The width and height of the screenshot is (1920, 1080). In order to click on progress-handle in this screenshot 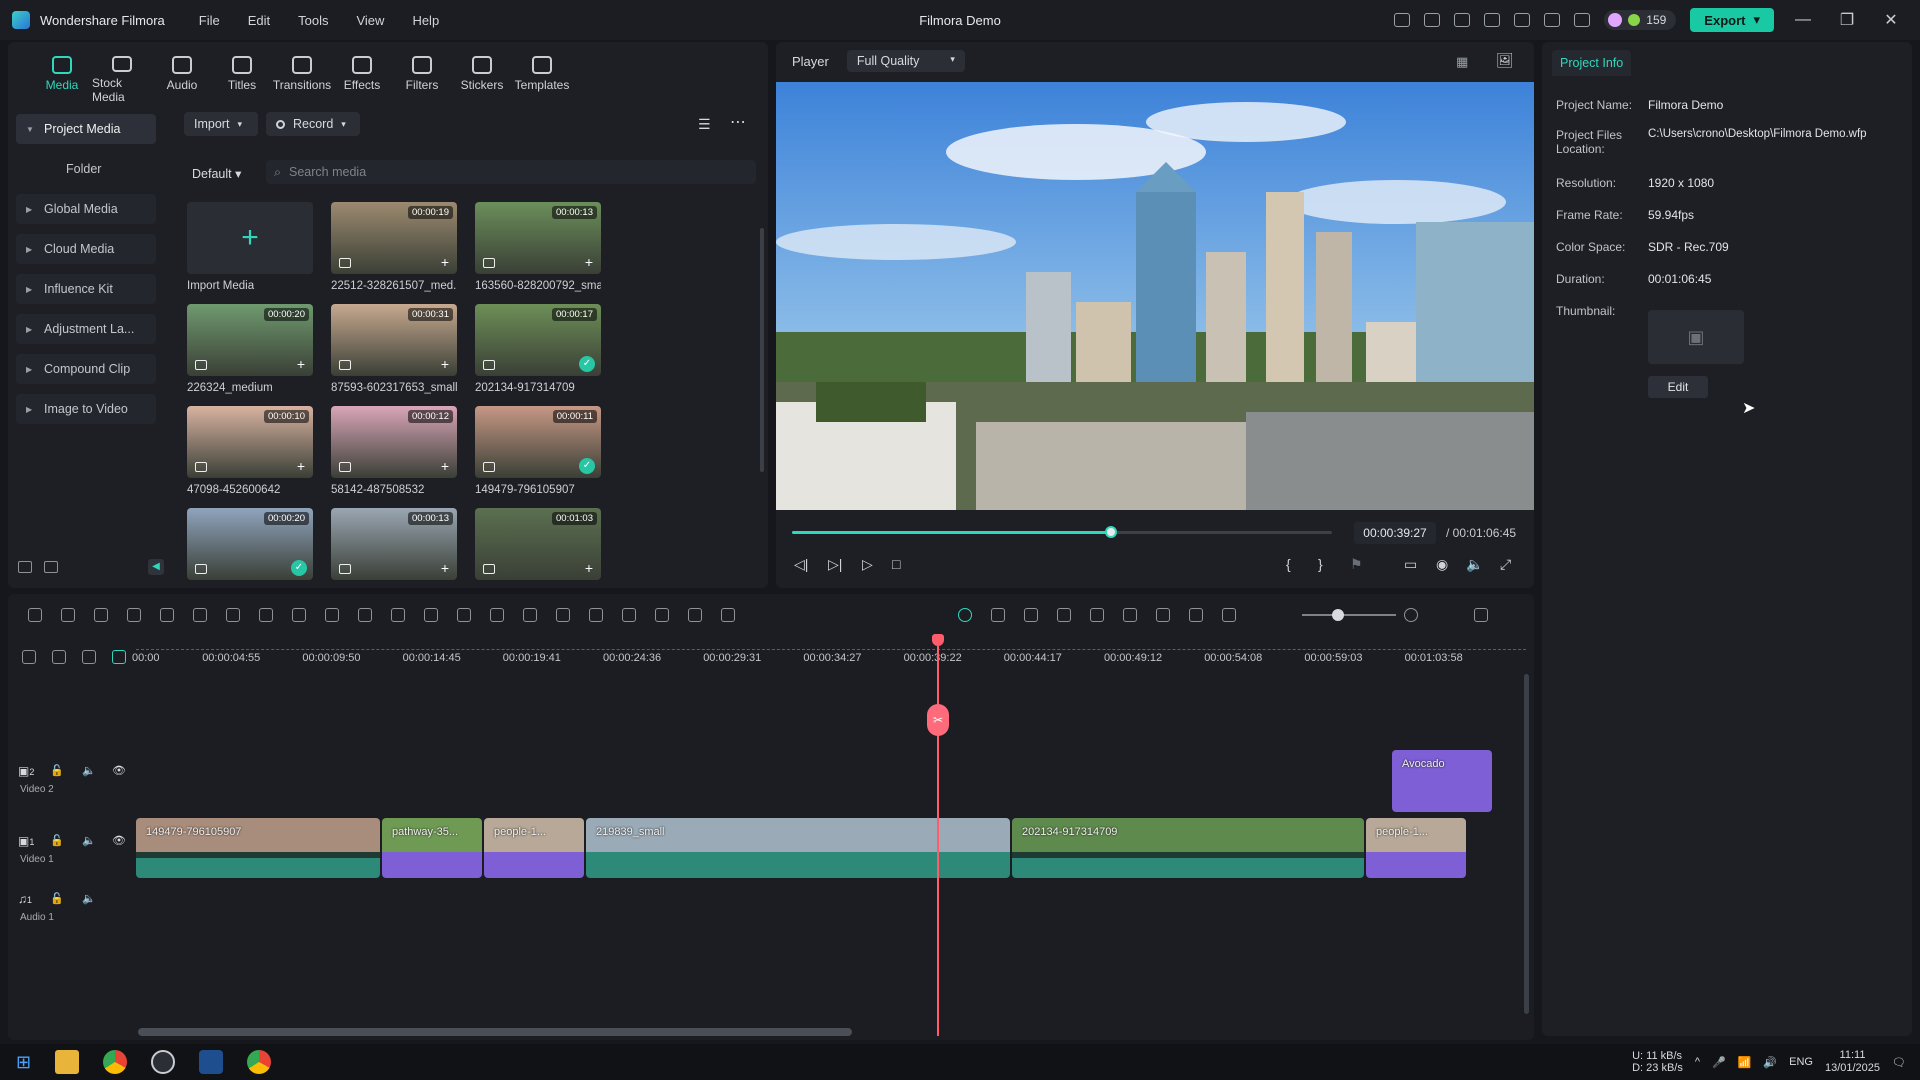, I will do `click(1110, 532)`.